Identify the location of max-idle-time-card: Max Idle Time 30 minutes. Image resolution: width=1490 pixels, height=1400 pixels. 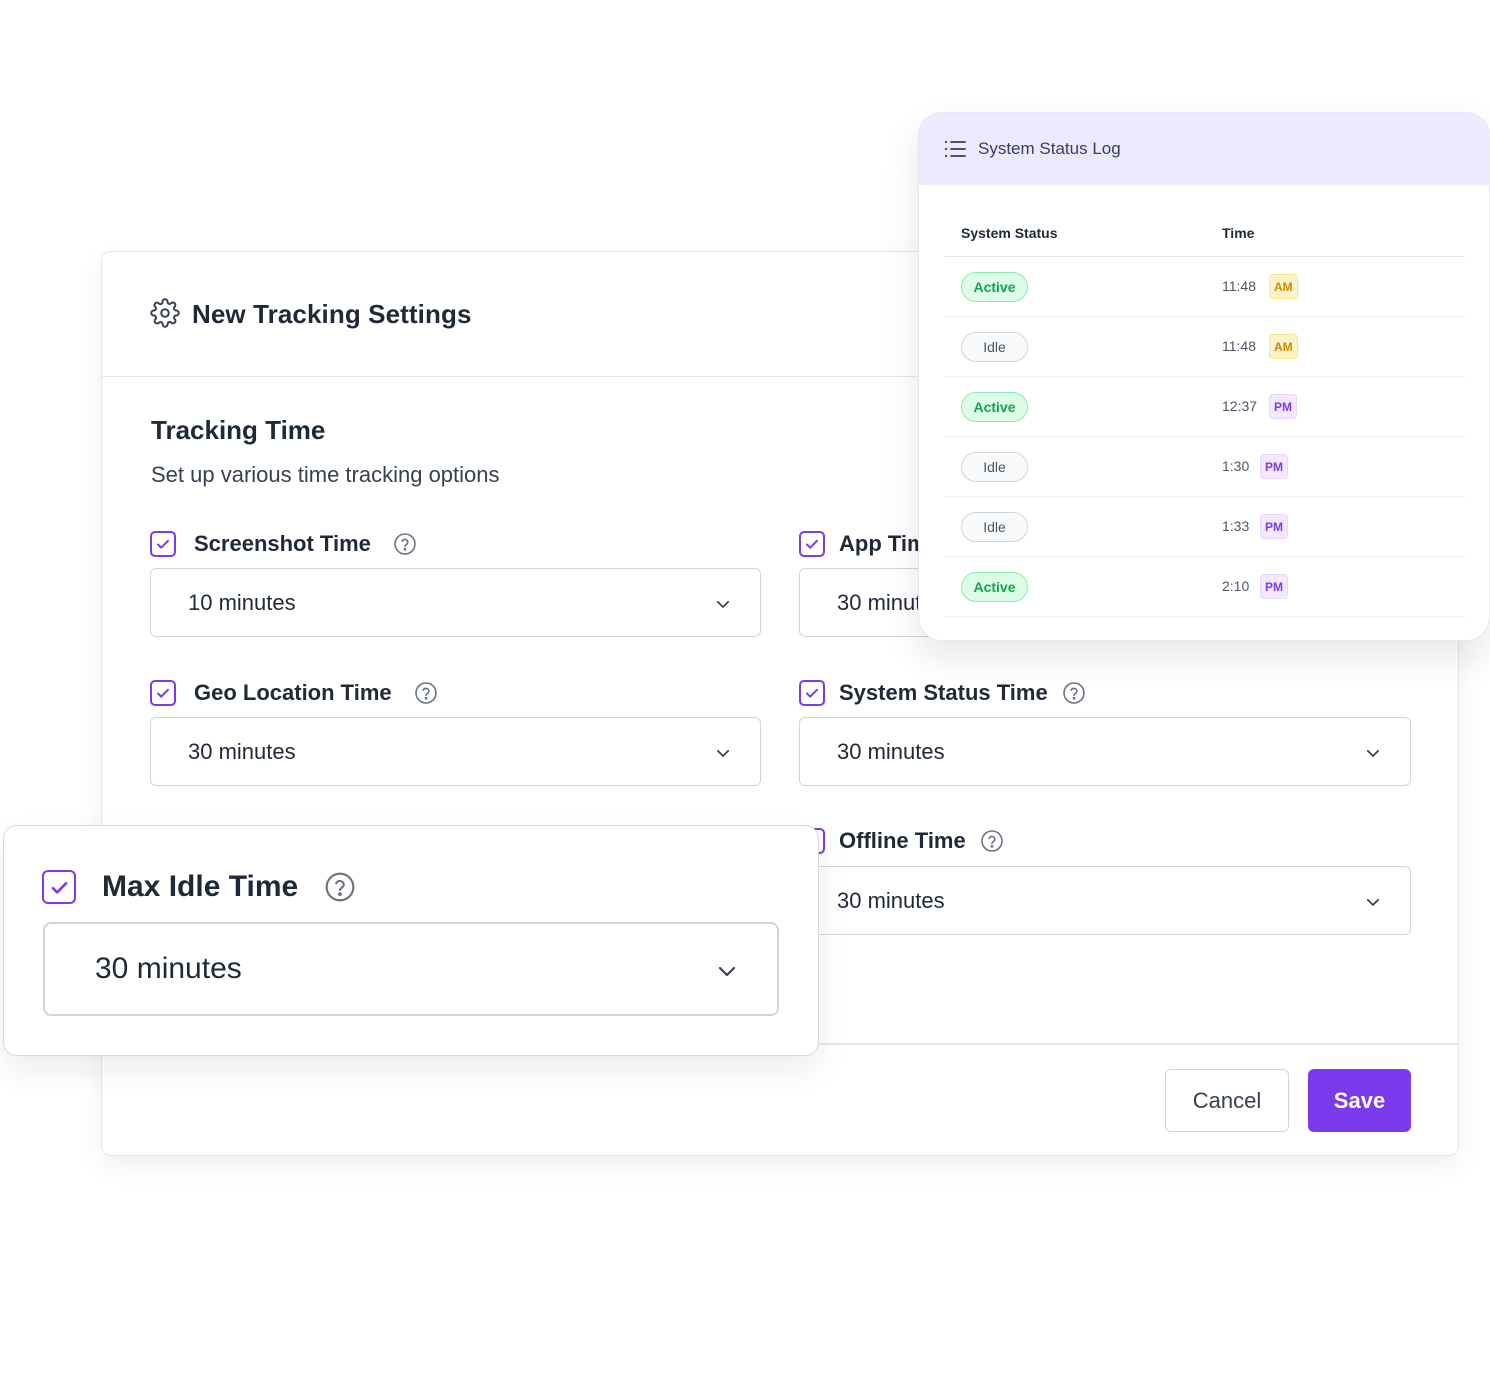
(411, 940).